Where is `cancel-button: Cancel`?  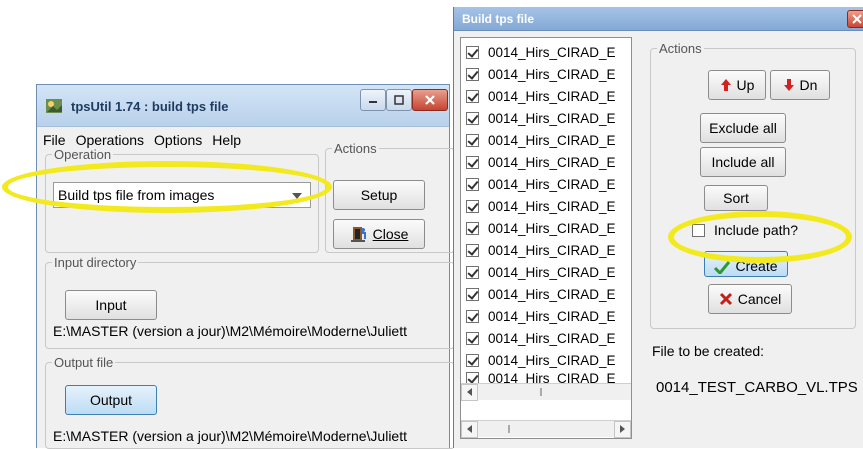 cancel-button: Cancel is located at coordinates (750, 299).